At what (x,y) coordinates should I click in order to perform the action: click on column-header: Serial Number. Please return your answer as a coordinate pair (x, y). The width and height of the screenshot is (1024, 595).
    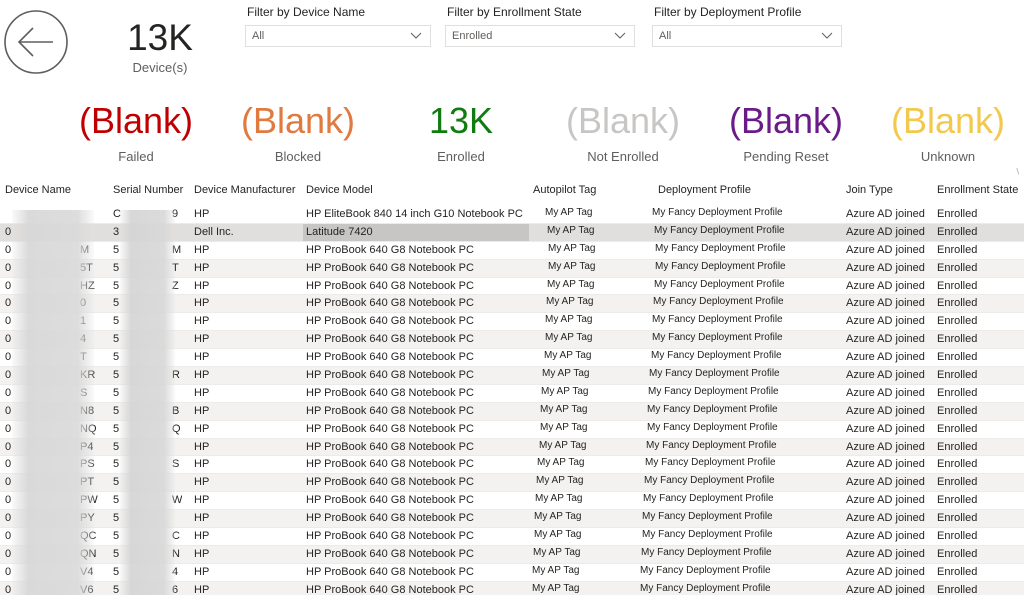
    Looking at the image, I should click on (148, 190).